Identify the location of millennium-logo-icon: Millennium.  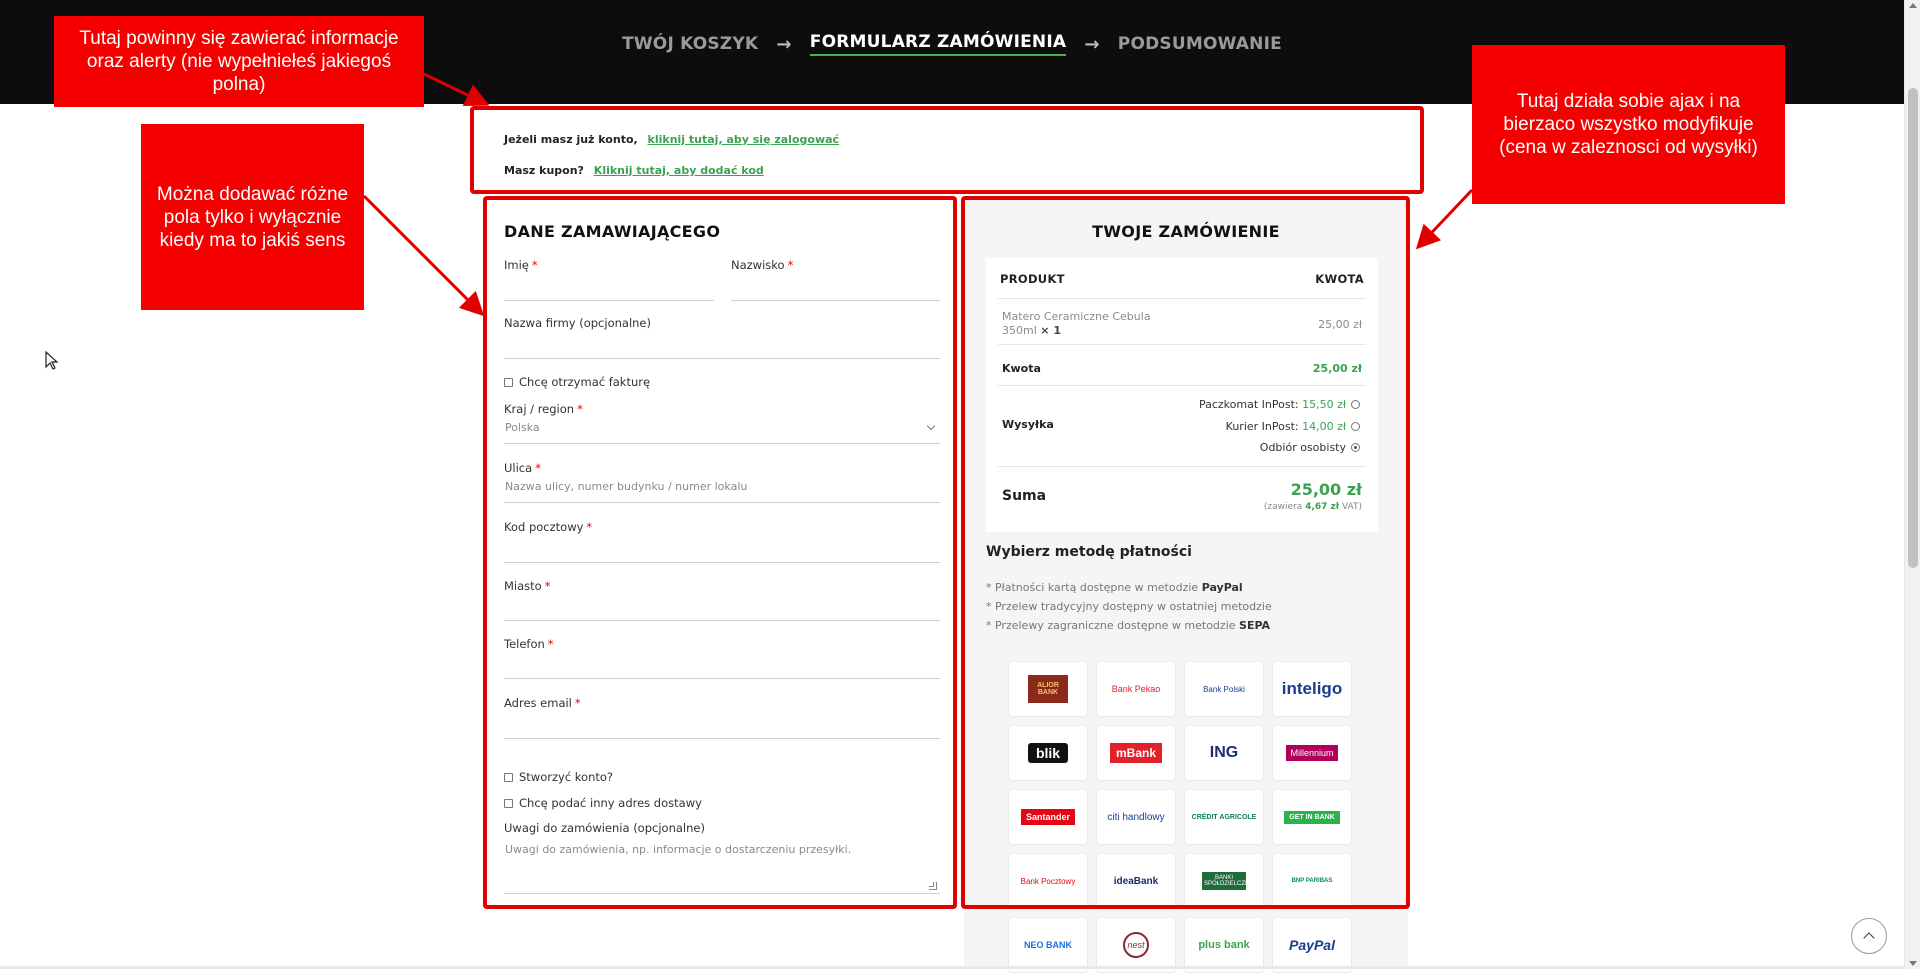
(1311, 753).